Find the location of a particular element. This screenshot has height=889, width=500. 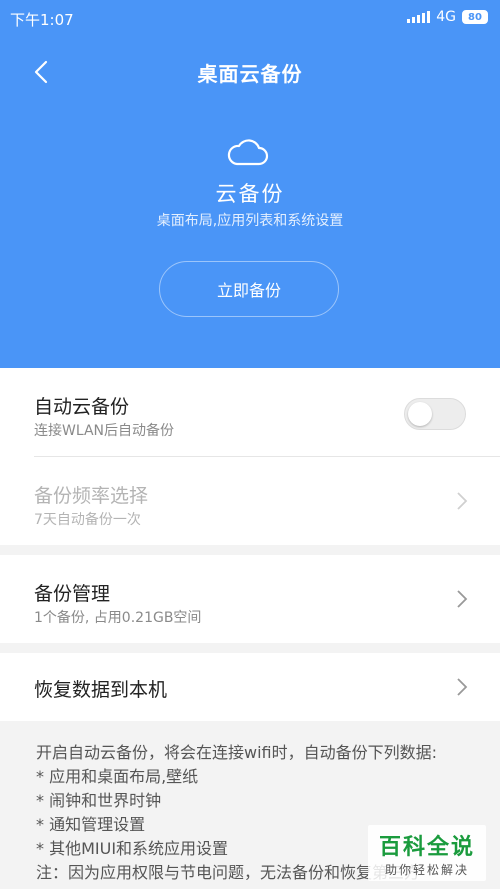

status-time: 下午1:07 is located at coordinates (42, 20).